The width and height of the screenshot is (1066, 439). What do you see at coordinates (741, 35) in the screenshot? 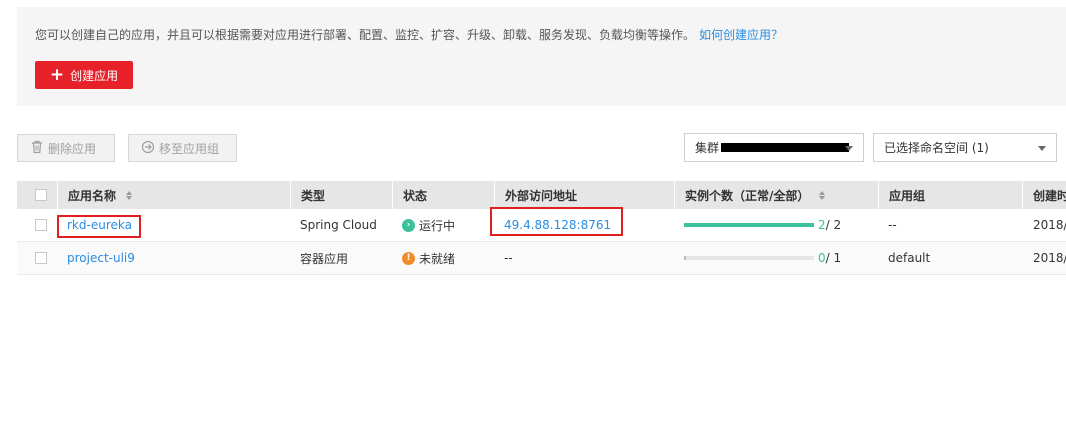
I see `help-link: 如何创建应用？` at bounding box center [741, 35].